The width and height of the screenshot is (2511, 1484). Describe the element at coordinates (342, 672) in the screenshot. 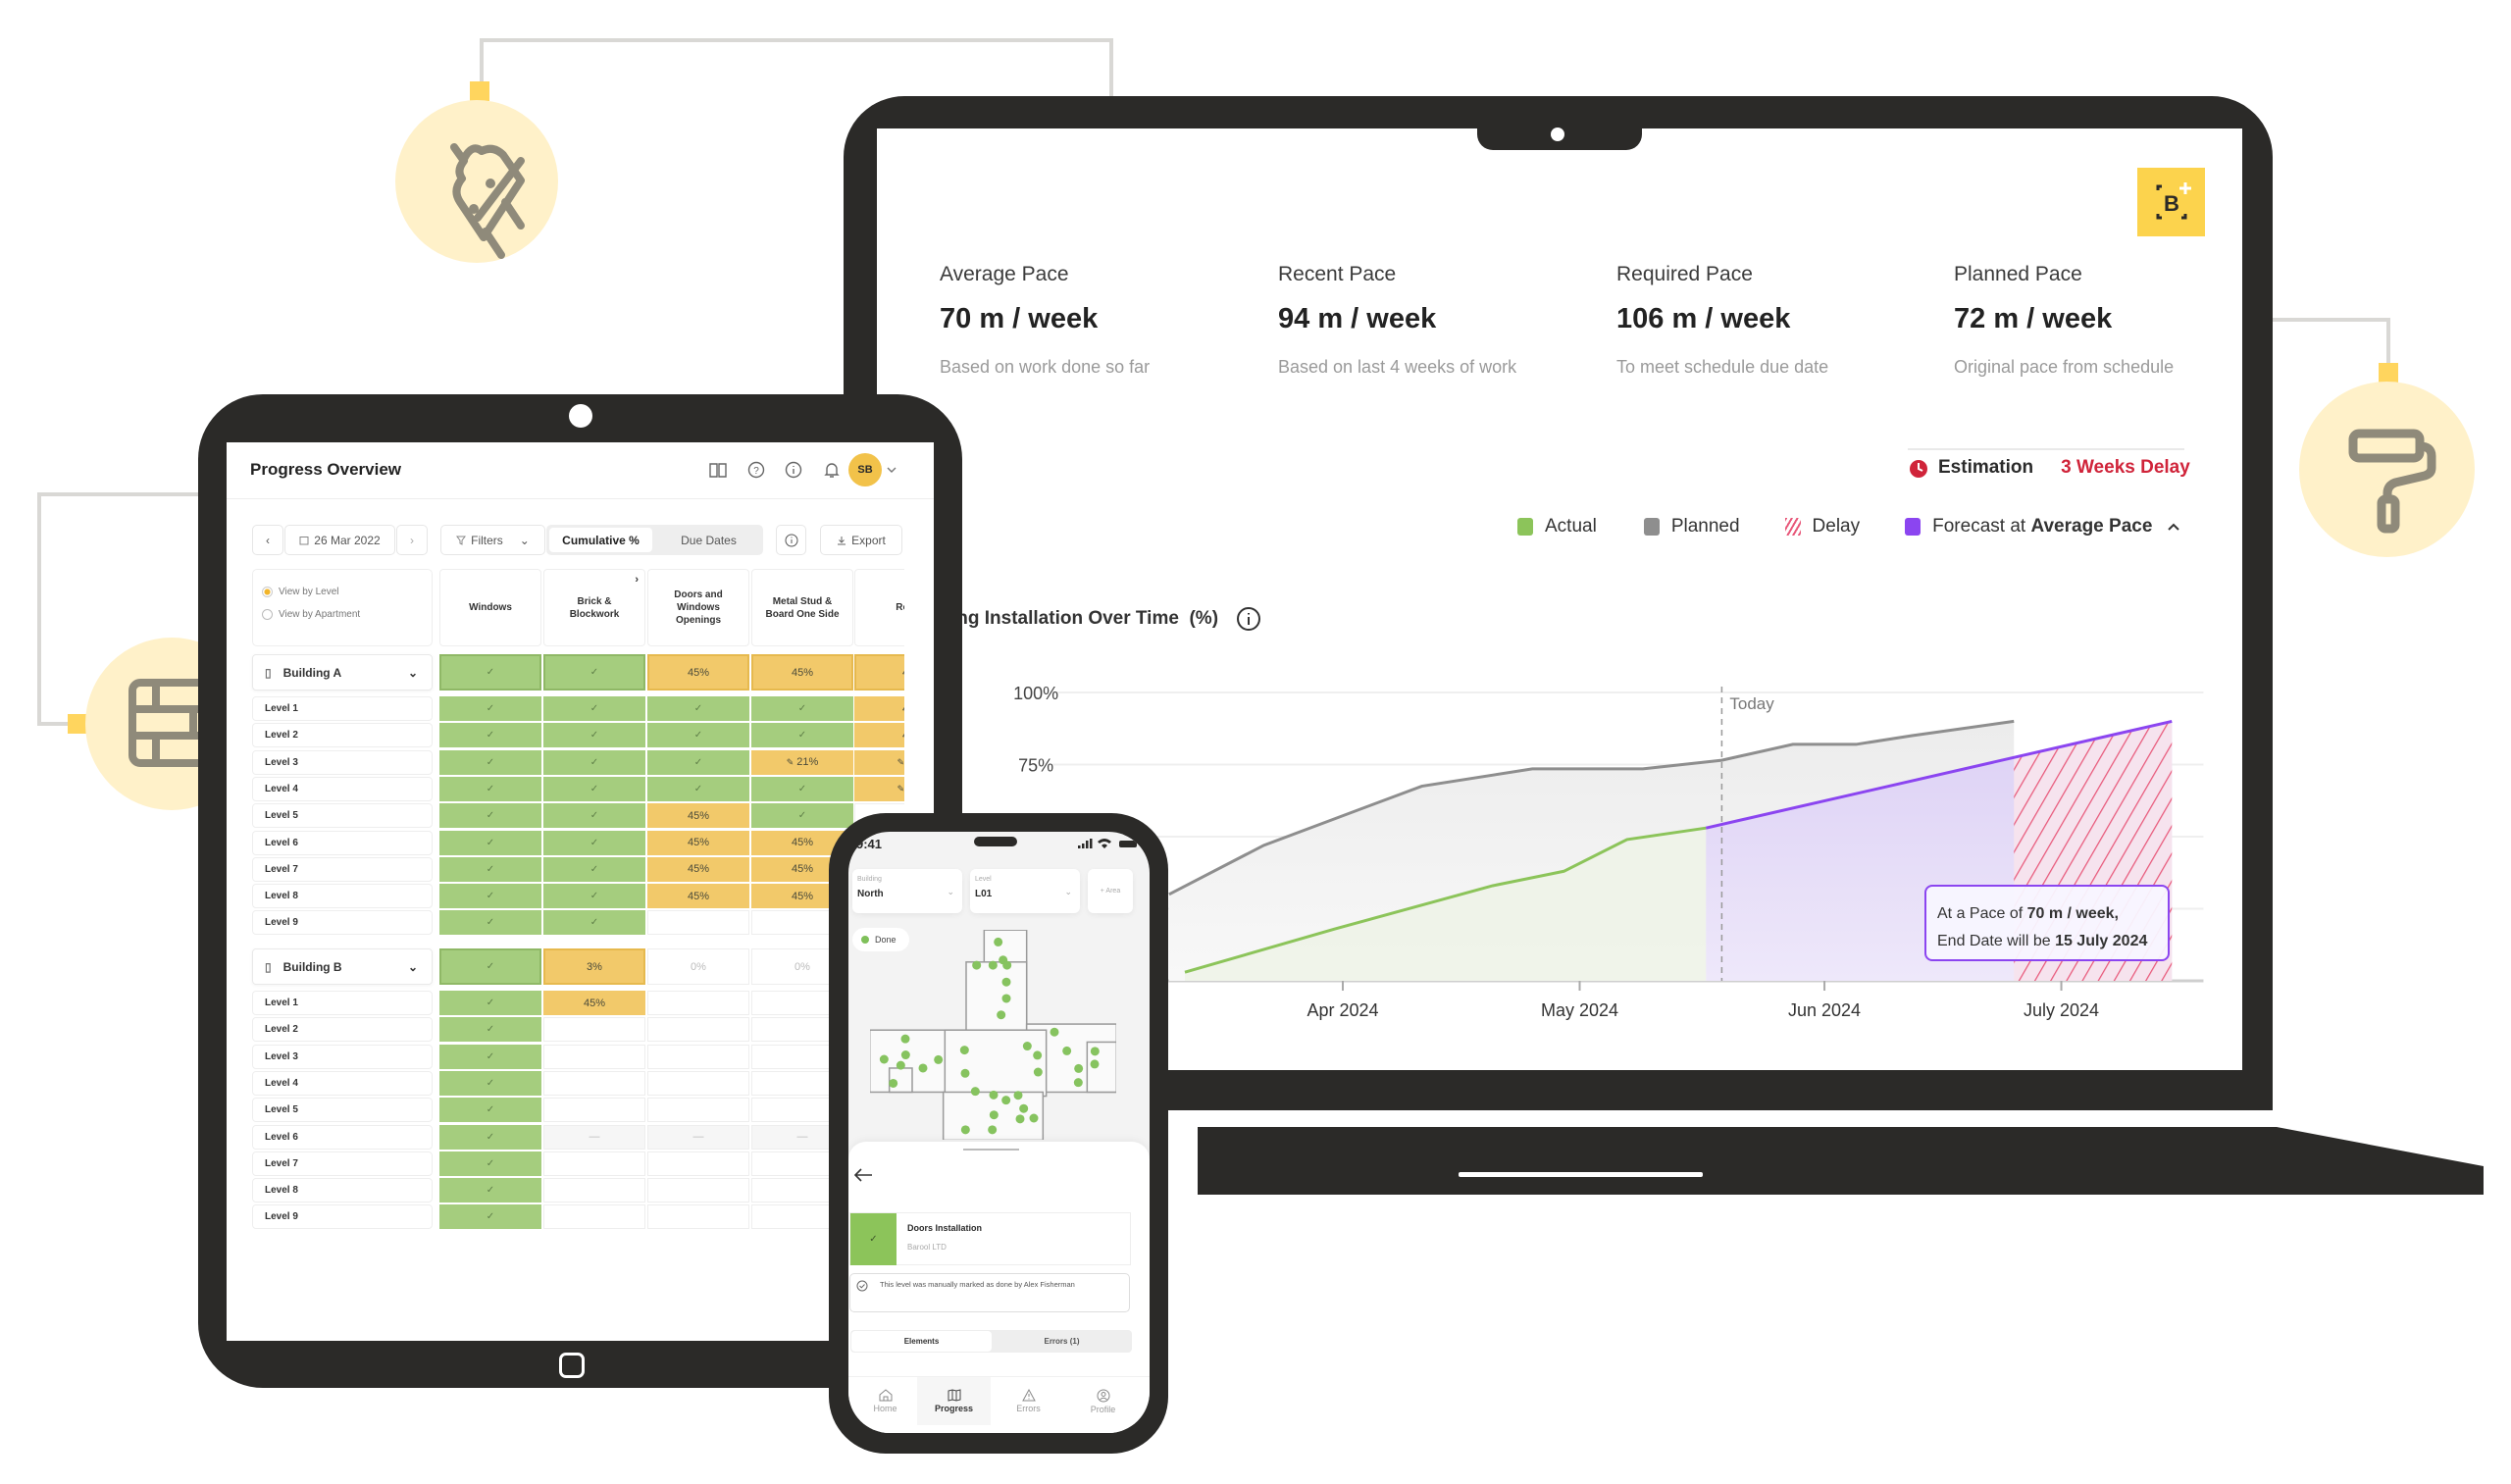

I see `building-group-toggle: ▯ Building A ⌄` at that location.